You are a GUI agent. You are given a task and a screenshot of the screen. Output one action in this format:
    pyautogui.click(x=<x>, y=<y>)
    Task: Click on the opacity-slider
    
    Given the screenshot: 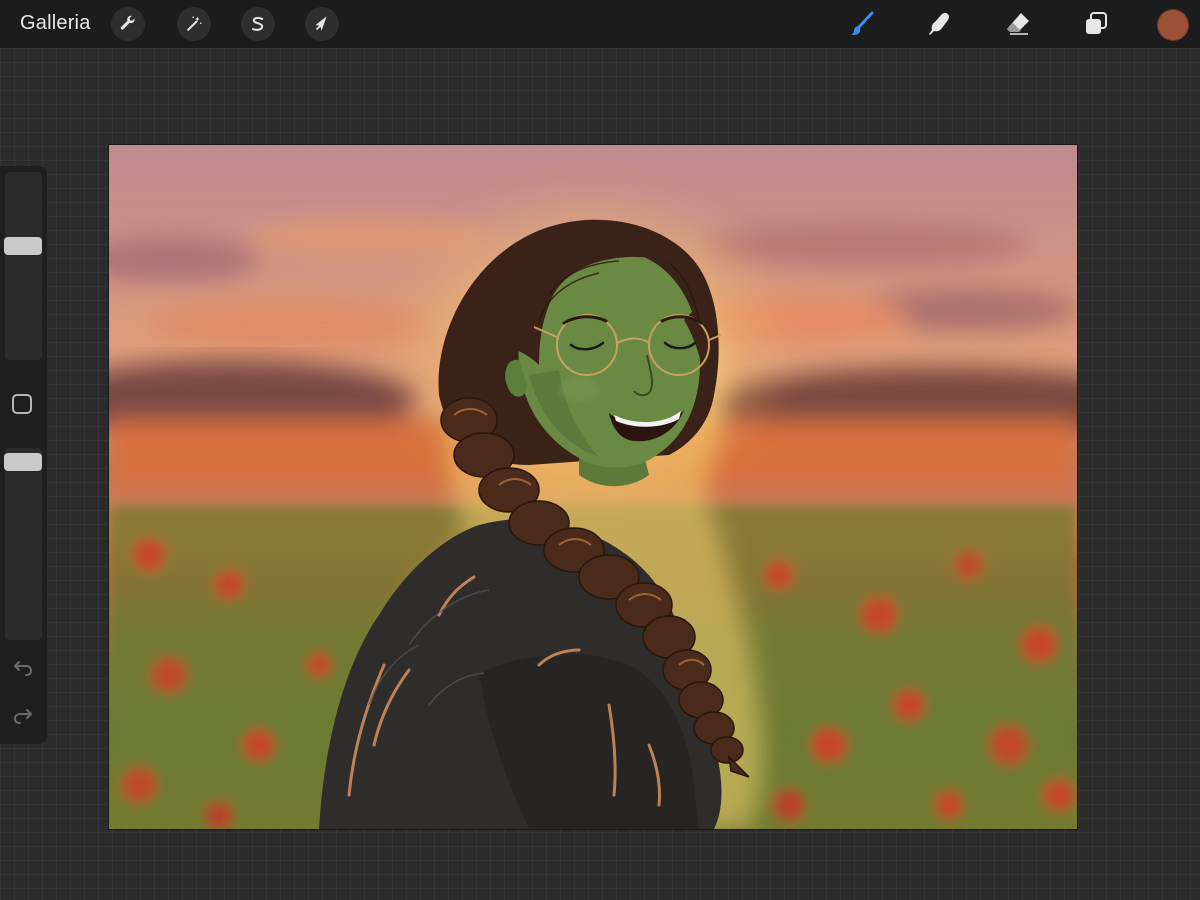 What is the action you would take?
    pyautogui.click(x=23, y=544)
    